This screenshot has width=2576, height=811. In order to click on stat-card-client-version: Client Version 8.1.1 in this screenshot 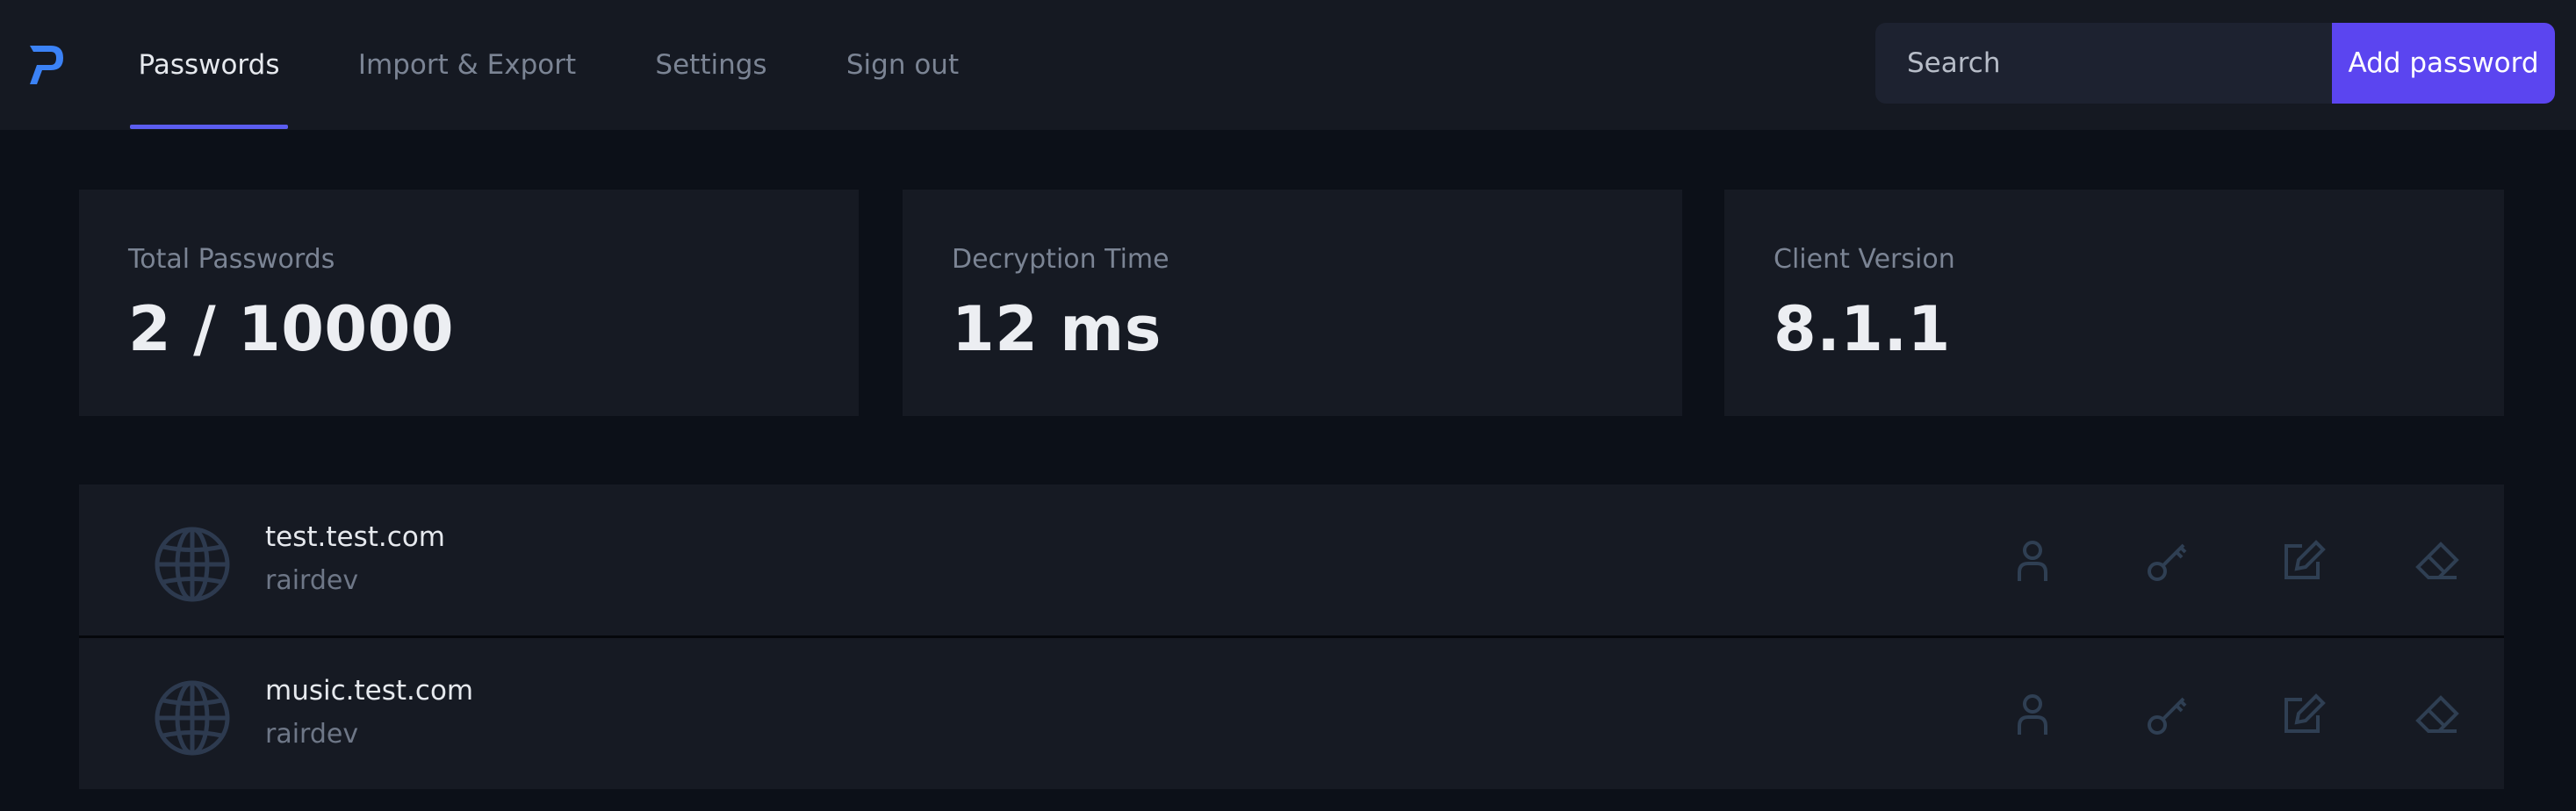, I will do `click(2114, 303)`.